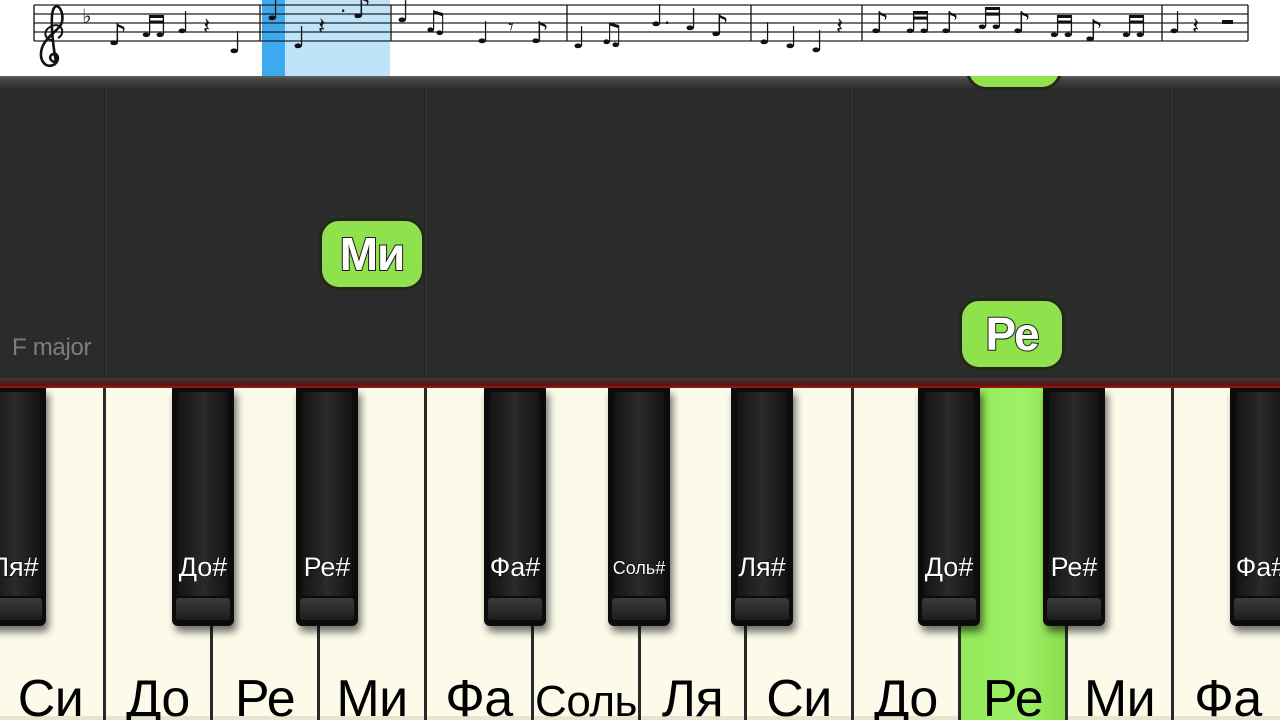 Image resolution: width=1280 pixels, height=720 pixels. What do you see at coordinates (639, 568) in the screenshot?
I see `key-label: Соль#` at bounding box center [639, 568].